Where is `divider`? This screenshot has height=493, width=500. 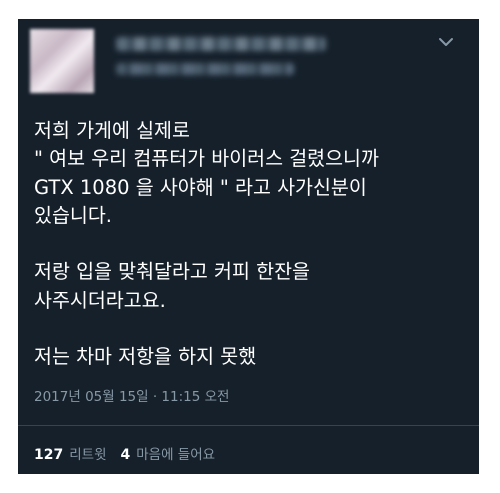 divider is located at coordinates (248, 425).